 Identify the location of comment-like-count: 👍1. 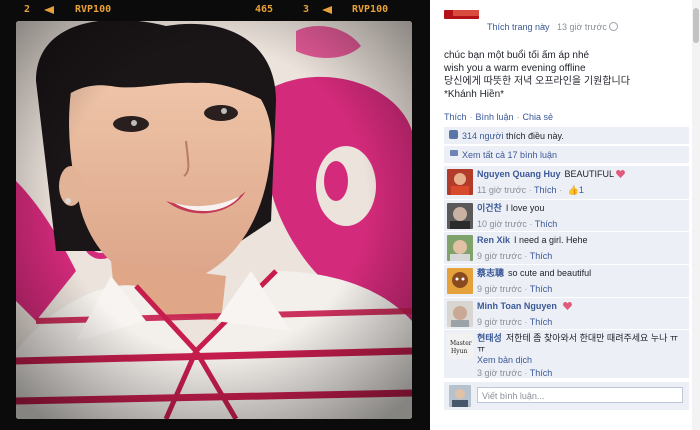
(576, 190).